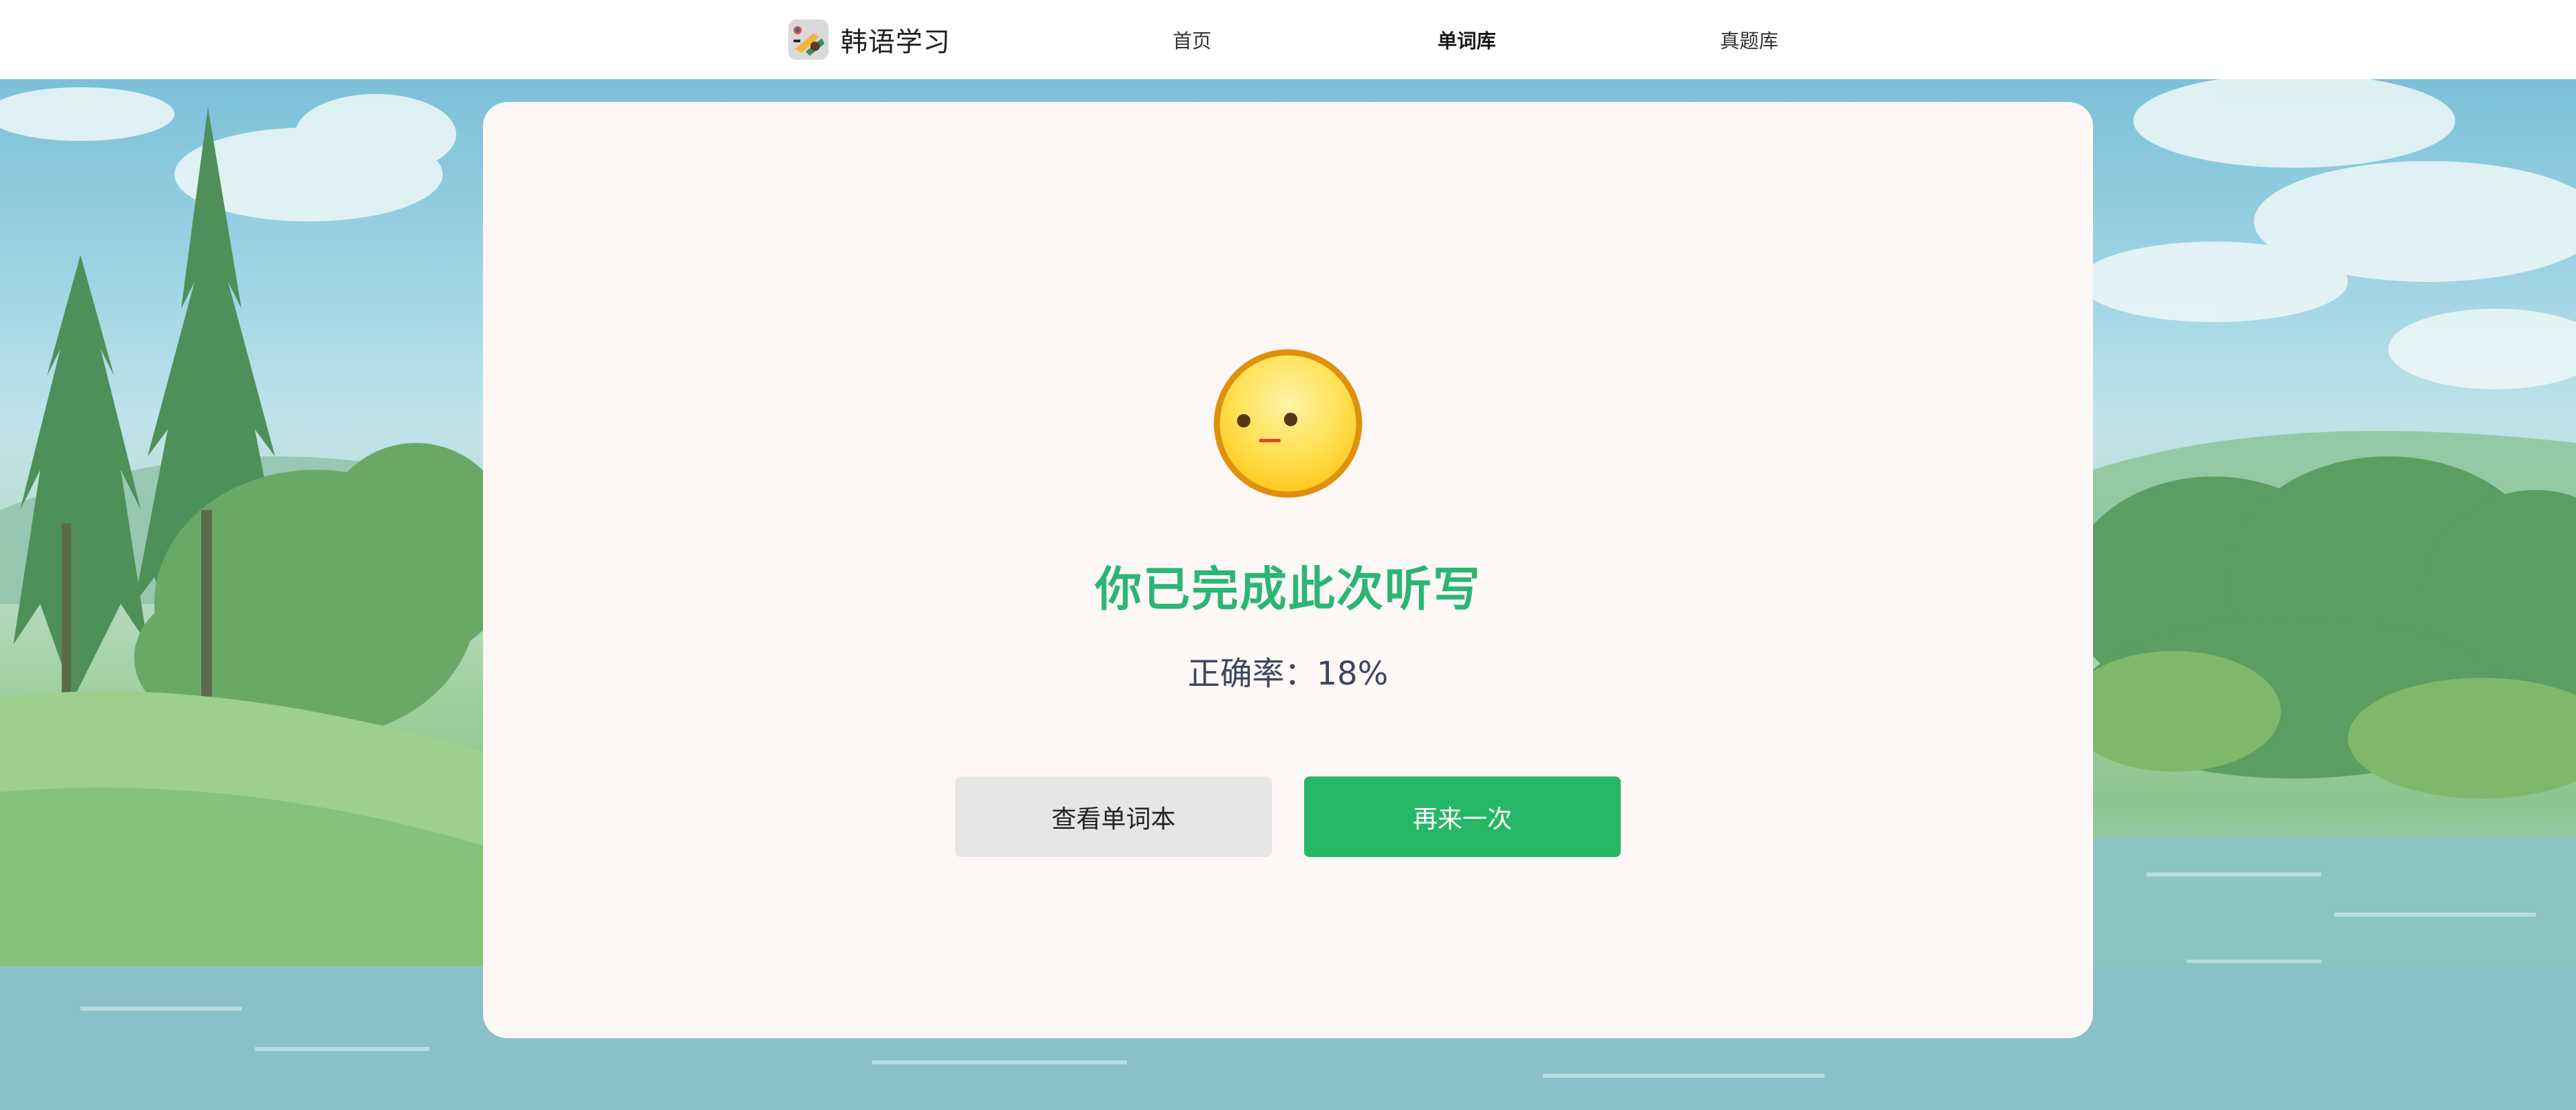  Describe the element at coordinates (1288, 674) in the screenshot. I see `accuracy-text: 正确率：18%` at that location.